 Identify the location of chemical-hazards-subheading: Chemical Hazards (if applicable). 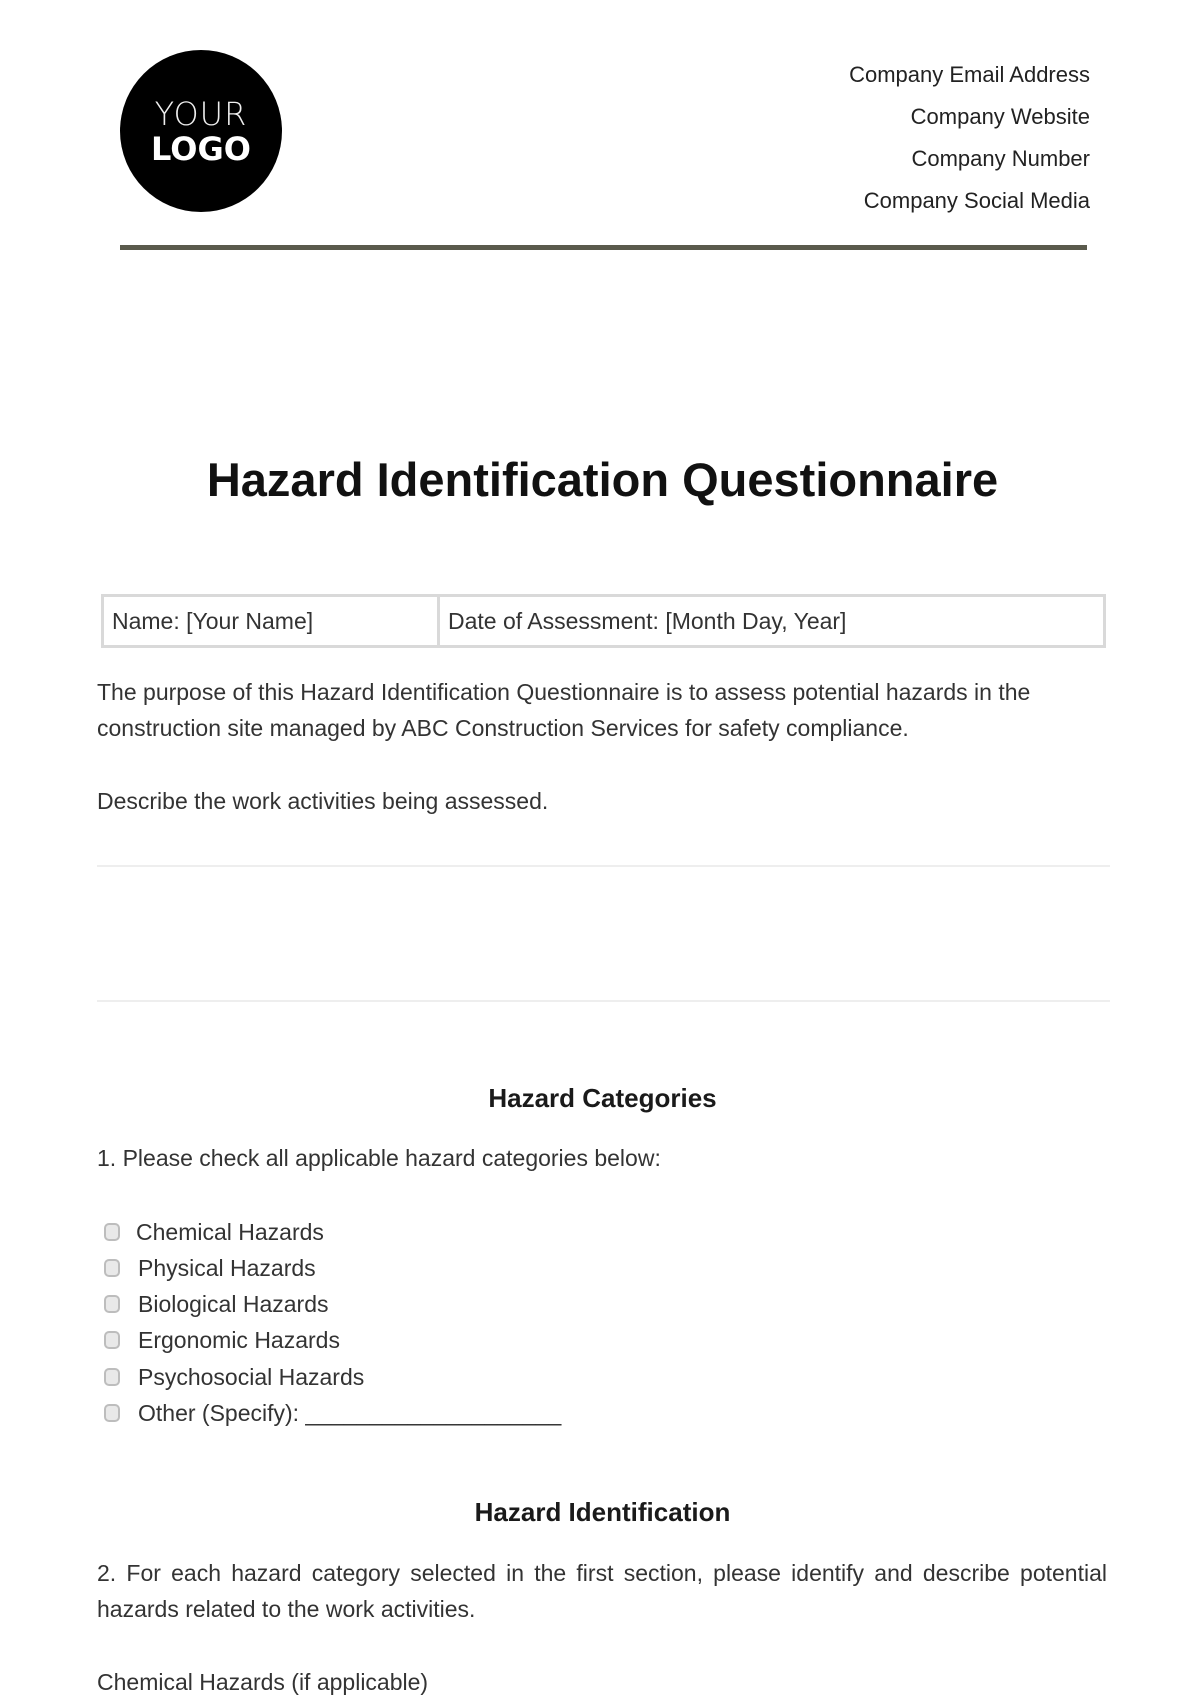
(263, 1682).